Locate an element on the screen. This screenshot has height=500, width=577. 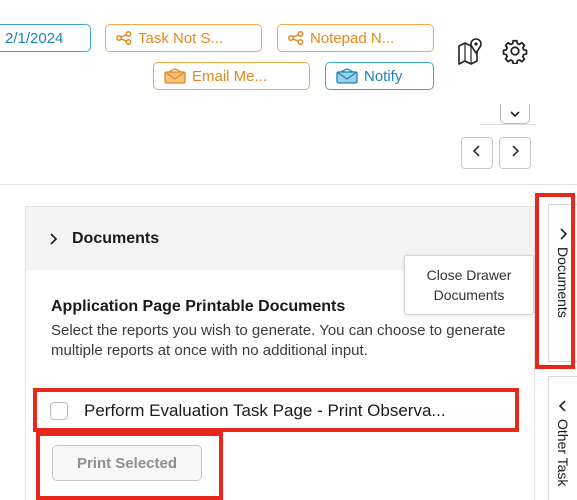
tooltip-line-2: Documents is located at coordinates (469, 295).